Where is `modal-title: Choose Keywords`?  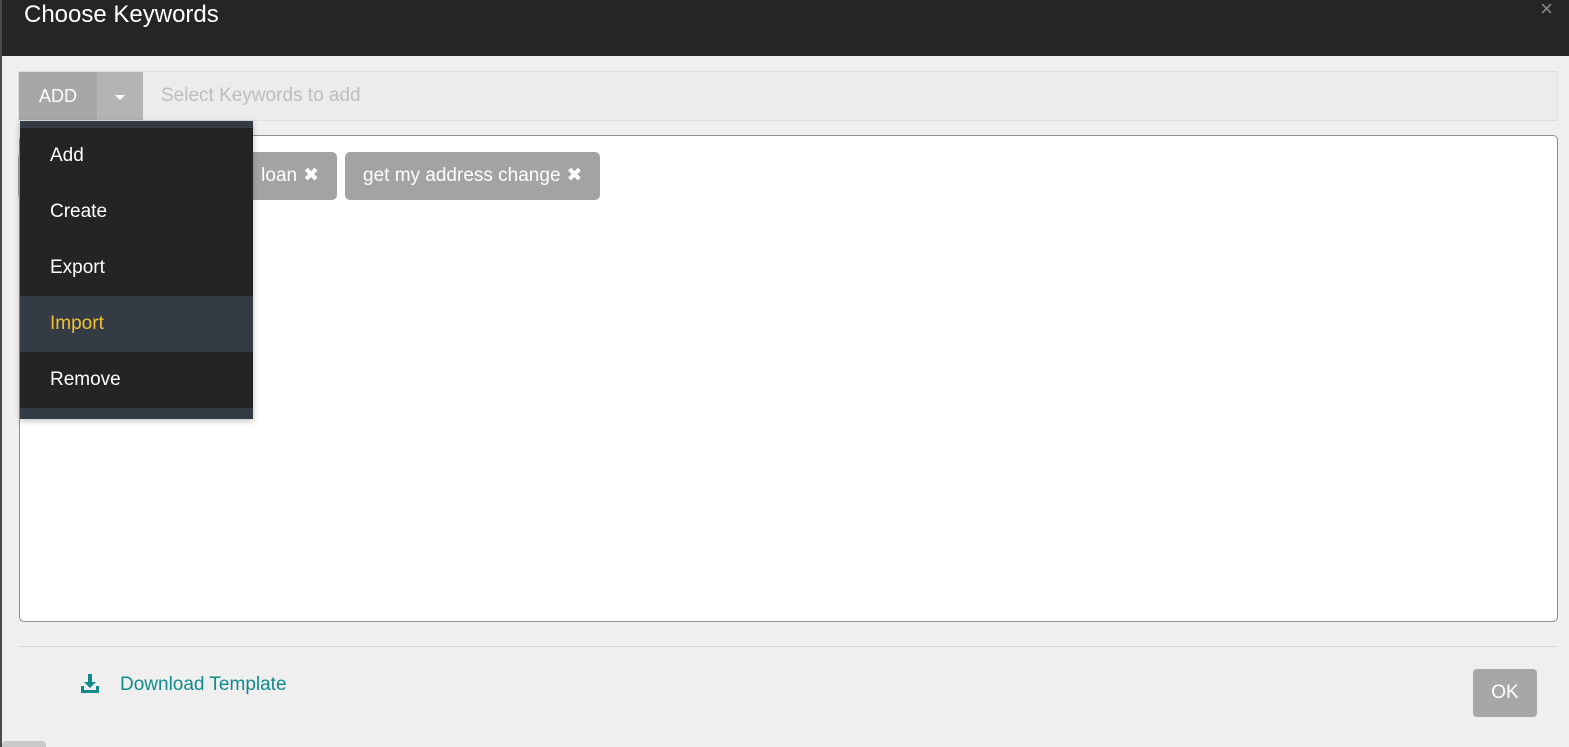 modal-title: Choose Keywords is located at coordinates (121, 14).